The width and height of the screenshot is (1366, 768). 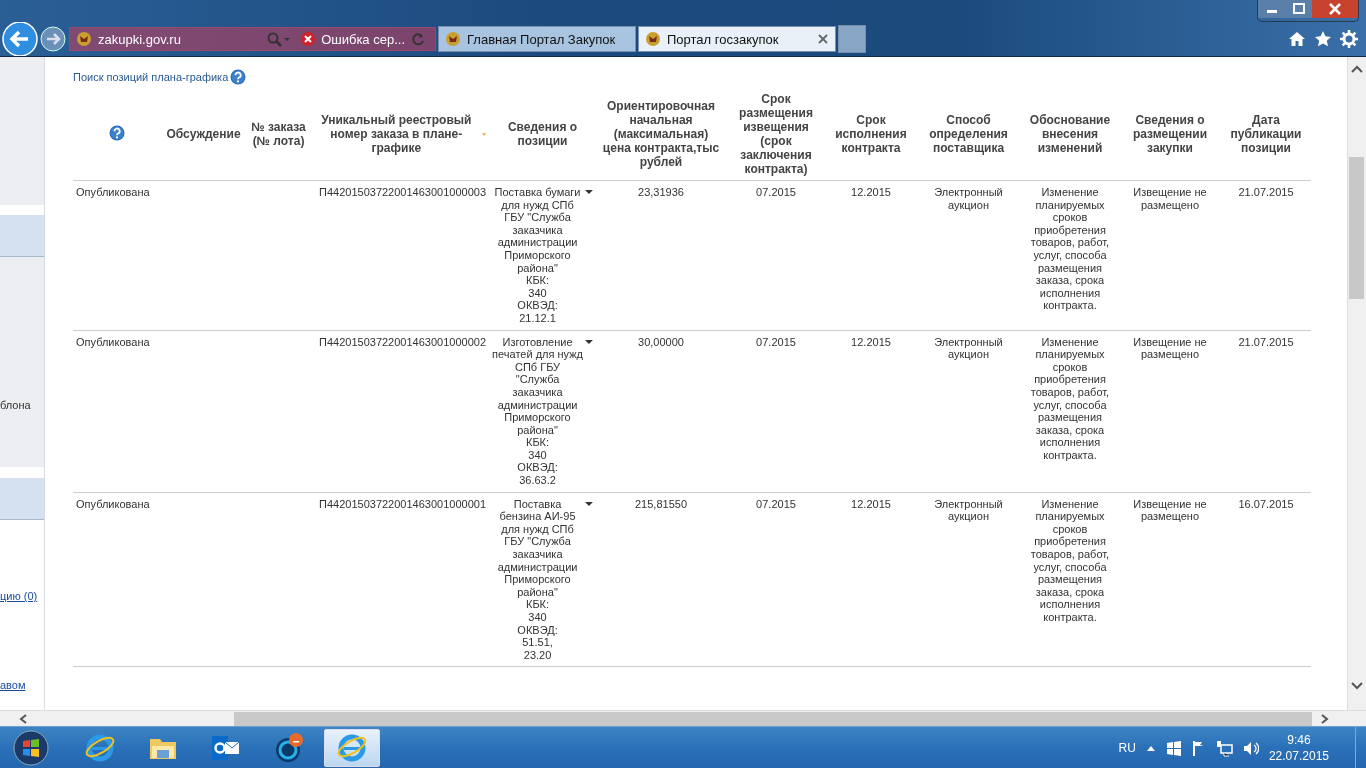 I want to click on column-header: Способ определения поставщика, so click(x=968, y=134).